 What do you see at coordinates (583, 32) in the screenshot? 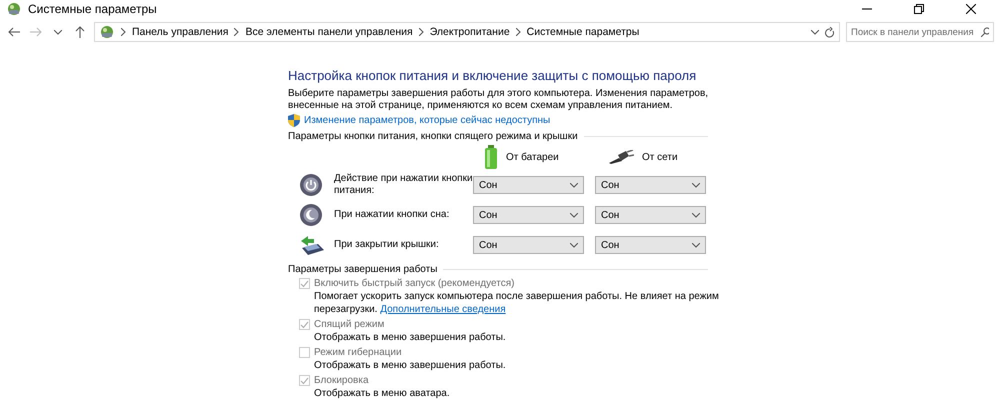
I see `breadcrumb-item: Системные параметры` at bounding box center [583, 32].